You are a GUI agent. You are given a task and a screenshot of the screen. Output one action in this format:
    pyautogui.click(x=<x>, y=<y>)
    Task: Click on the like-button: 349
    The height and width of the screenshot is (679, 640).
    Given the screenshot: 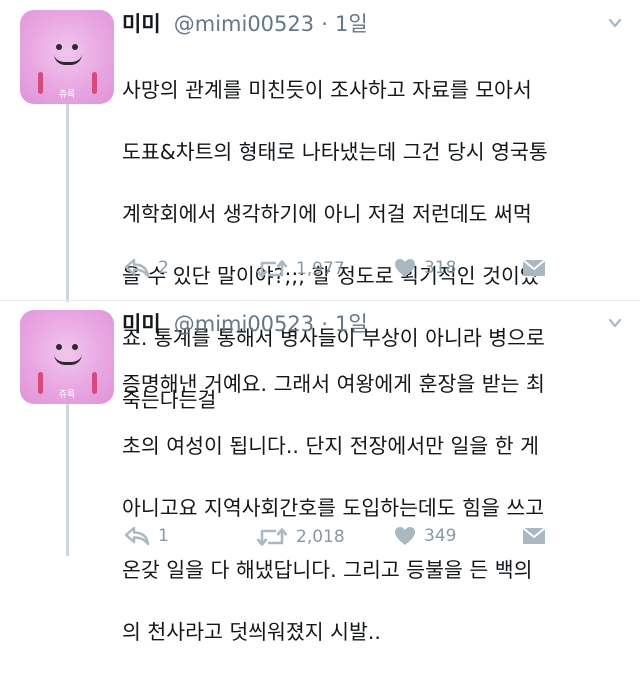 What is the action you would take?
    pyautogui.click(x=425, y=536)
    